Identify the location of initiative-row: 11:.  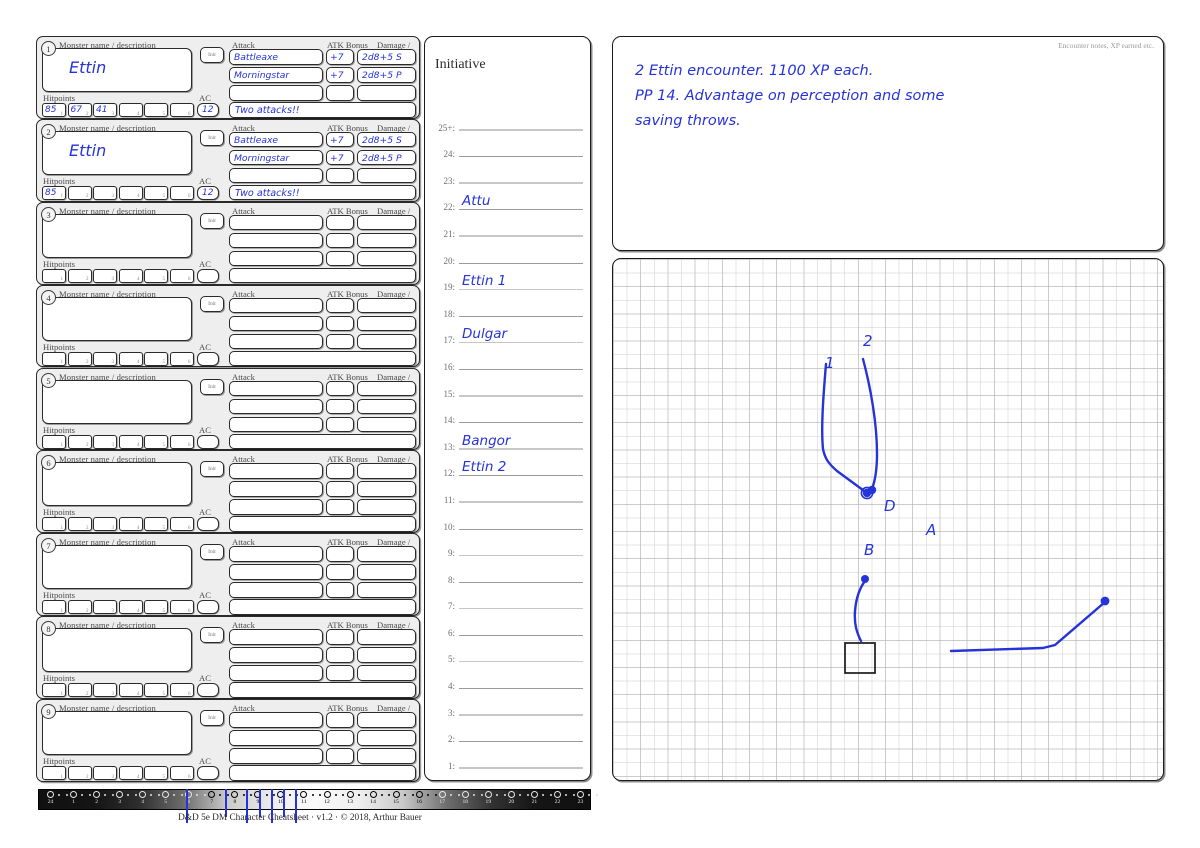
(509, 492).